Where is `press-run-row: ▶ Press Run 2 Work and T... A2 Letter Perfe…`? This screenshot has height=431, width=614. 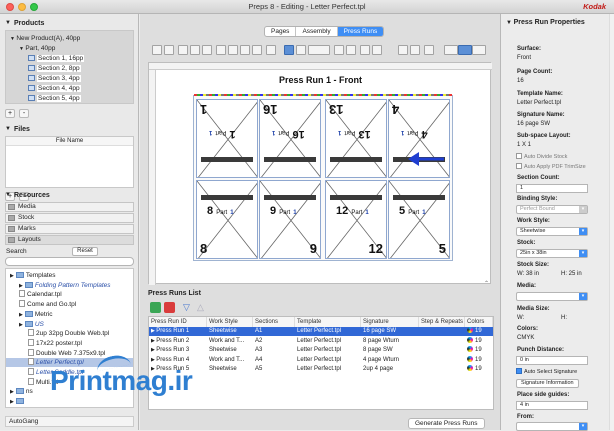
press-run-row: ▶ Press Run 2 Work and T... A2 Letter Perfe… is located at coordinates (321, 341).